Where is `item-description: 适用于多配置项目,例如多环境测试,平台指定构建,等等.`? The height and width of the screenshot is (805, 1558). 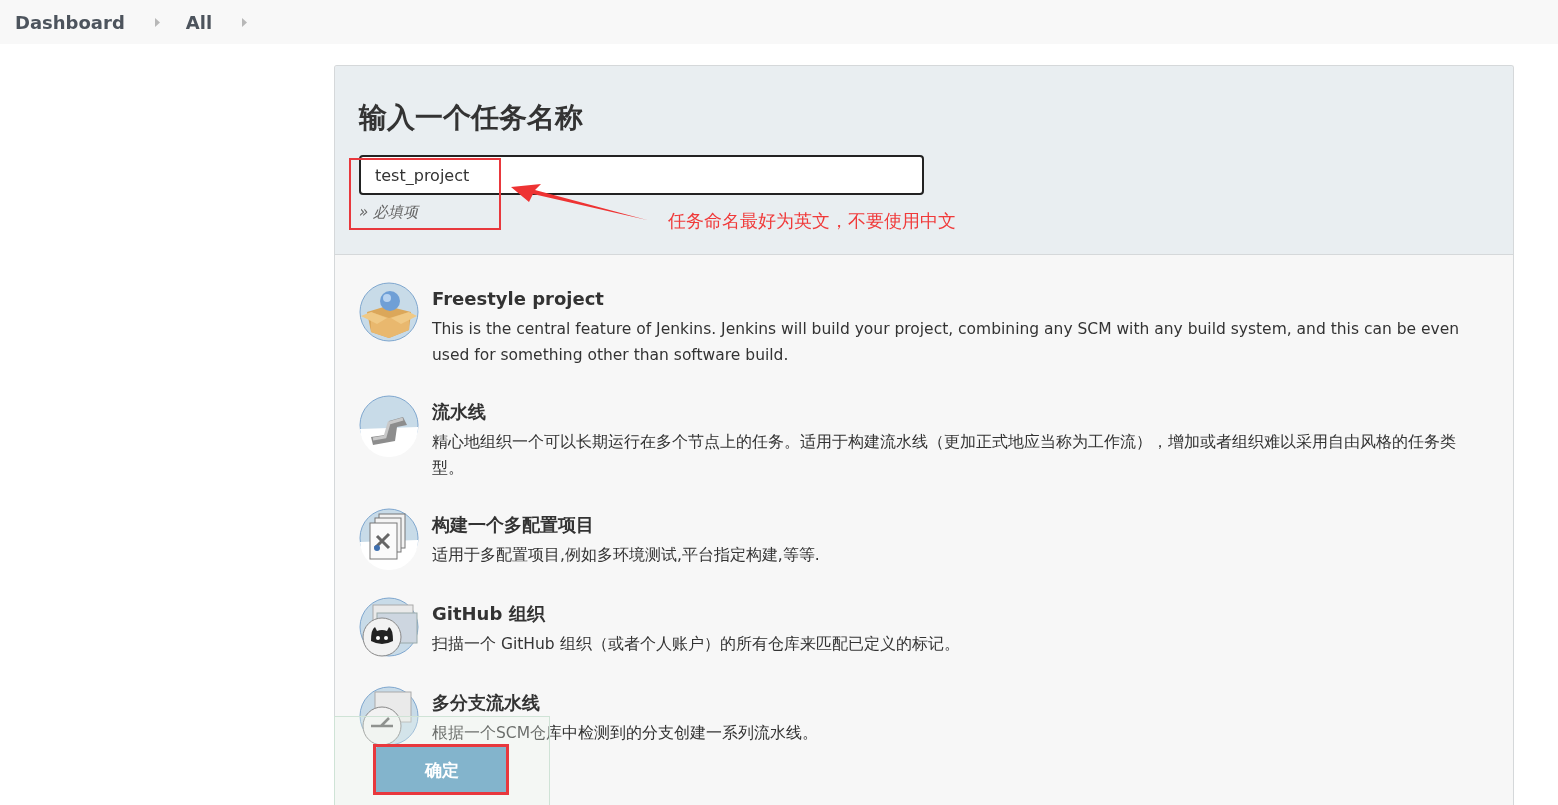 item-description: 适用于多配置项目,例如多环境测试,平台指定构建,等等. is located at coordinates (626, 555).